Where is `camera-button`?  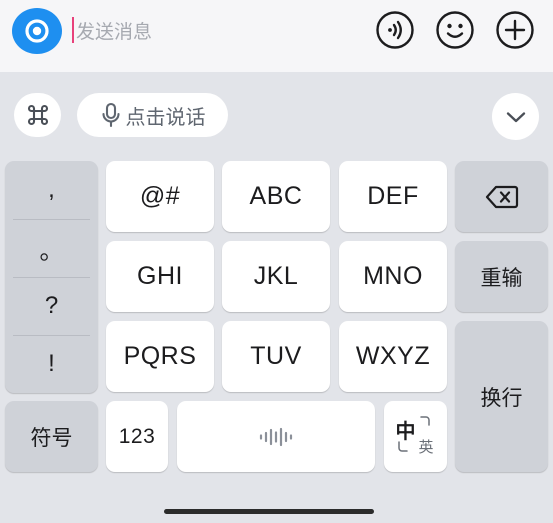 camera-button is located at coordinates (37, 31).